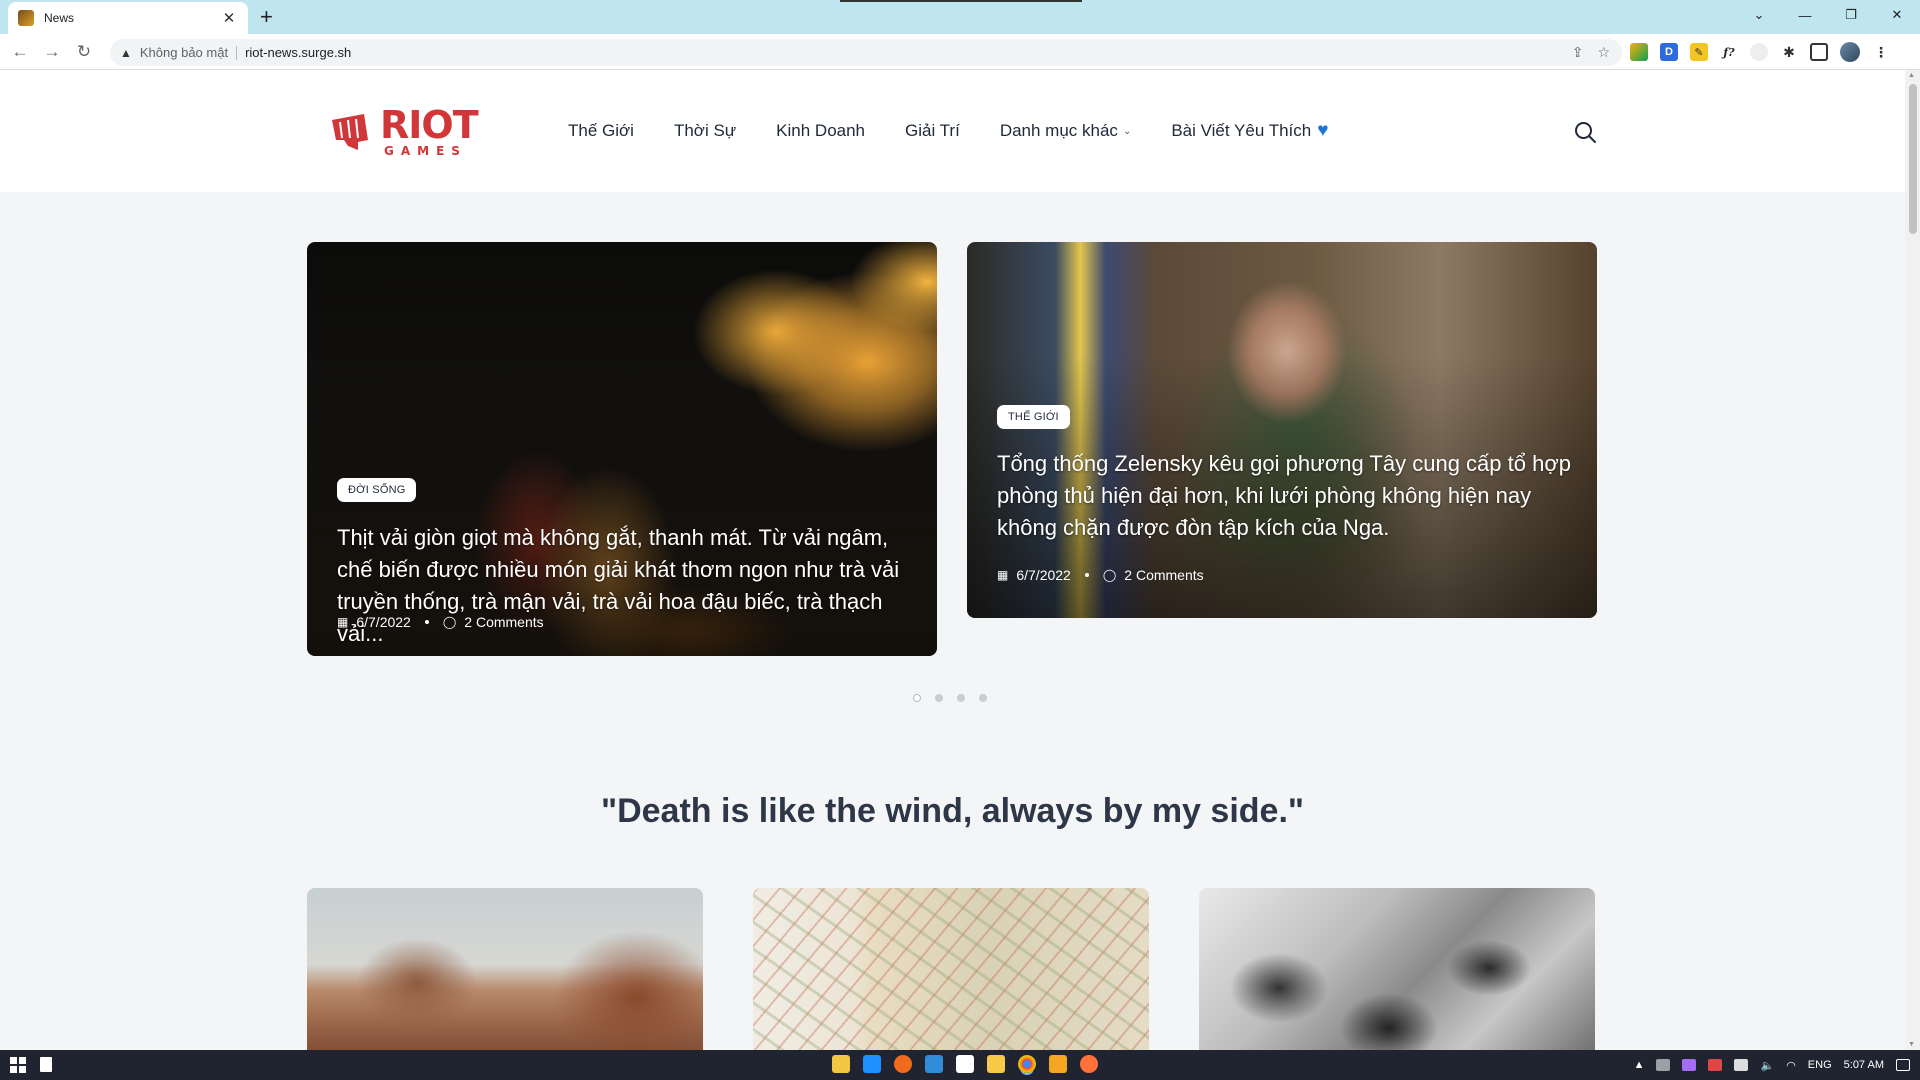 This screenshot has width=1920, height=1080. What do you see at coordinates (1027, 1064) in the screenshot?
I see `chrome-icon` at bounding box center [1027, 1064].